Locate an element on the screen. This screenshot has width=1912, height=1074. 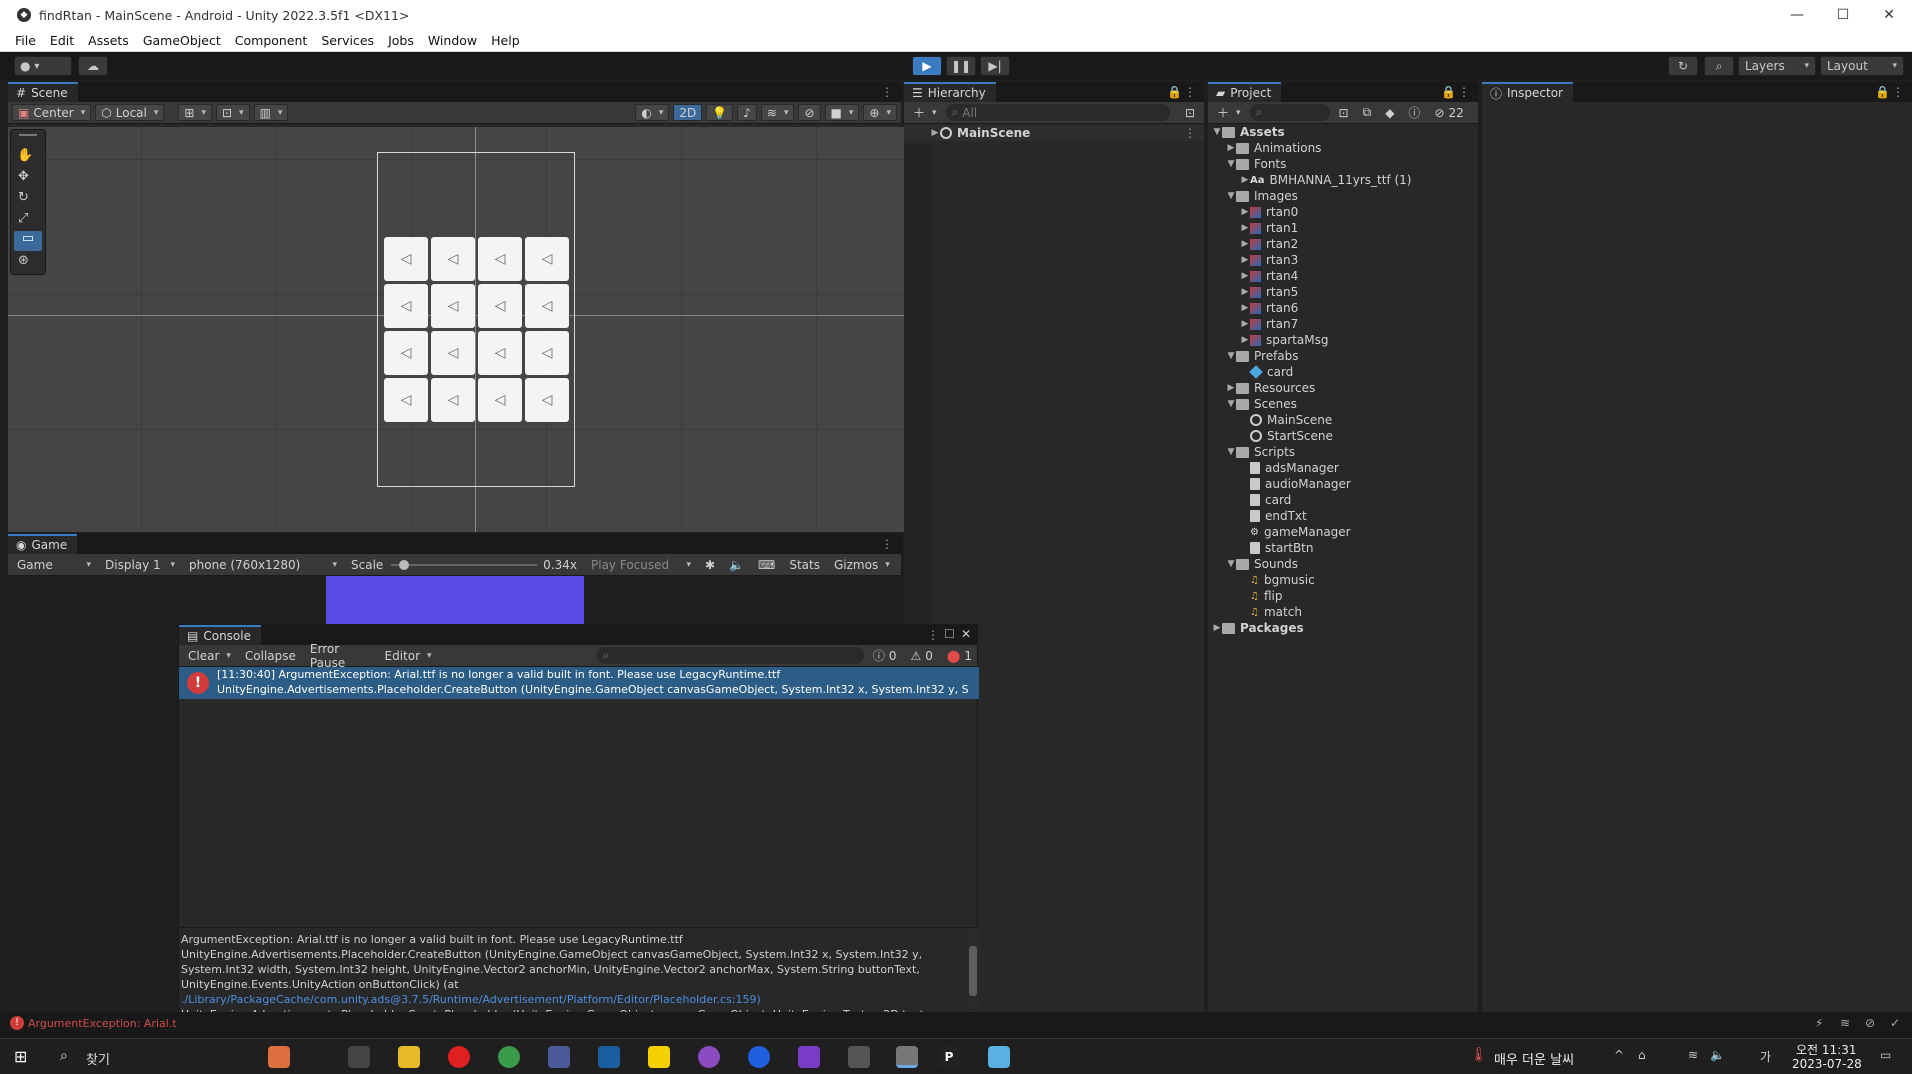
slack-icon is located at coordinates (709, 1057).